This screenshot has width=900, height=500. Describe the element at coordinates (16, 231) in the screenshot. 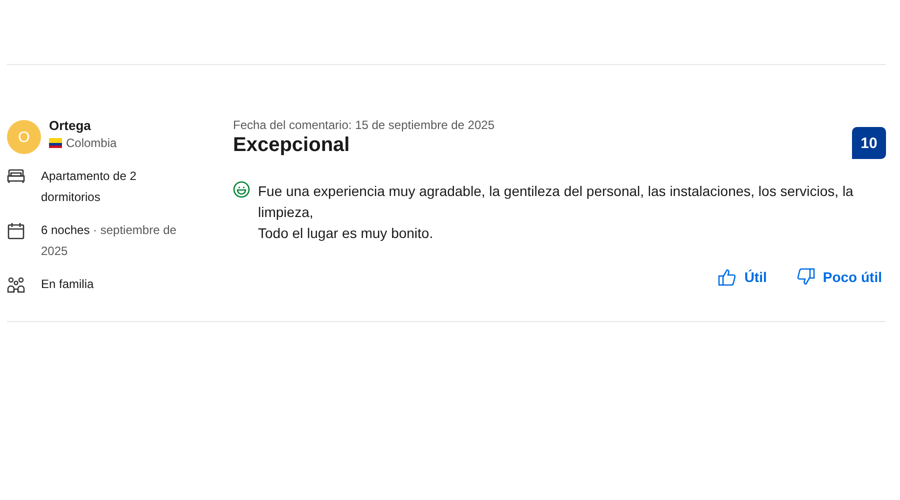

I see `calendar-icon` at that location.